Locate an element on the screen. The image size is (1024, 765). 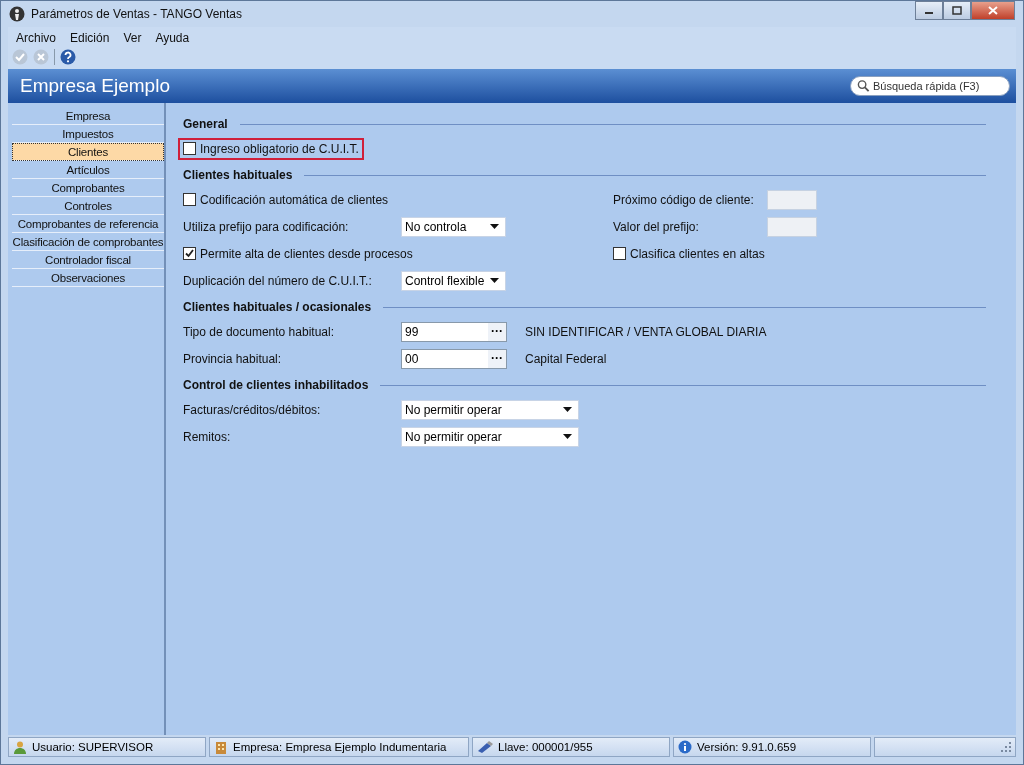
lookup-description: SIN IDENTIFICAR / VENTA GLOBAL DIARIA is located at coordinates (646, 331).